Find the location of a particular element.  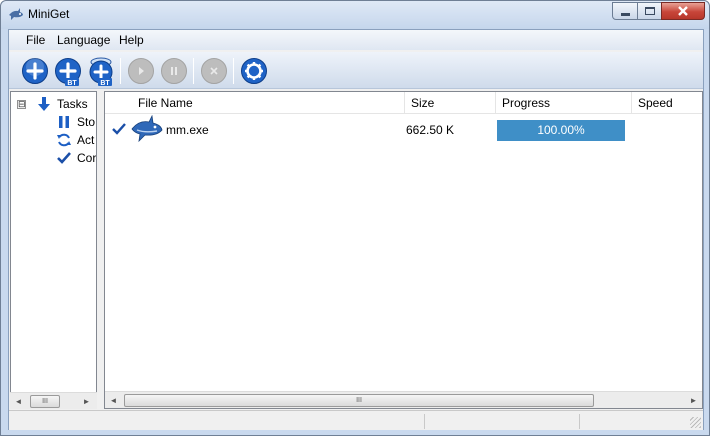

list-header: File Name Size Progress Speed is located at coordinates (403, 103).